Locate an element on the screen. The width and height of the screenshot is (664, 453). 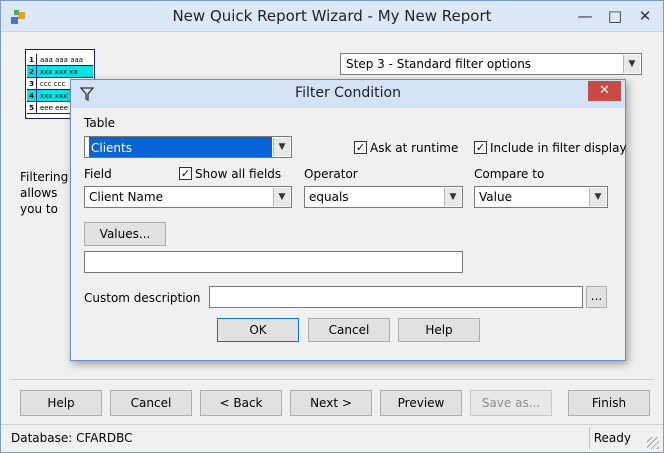
finish-button: Finish is located at coordinates (609, 403).